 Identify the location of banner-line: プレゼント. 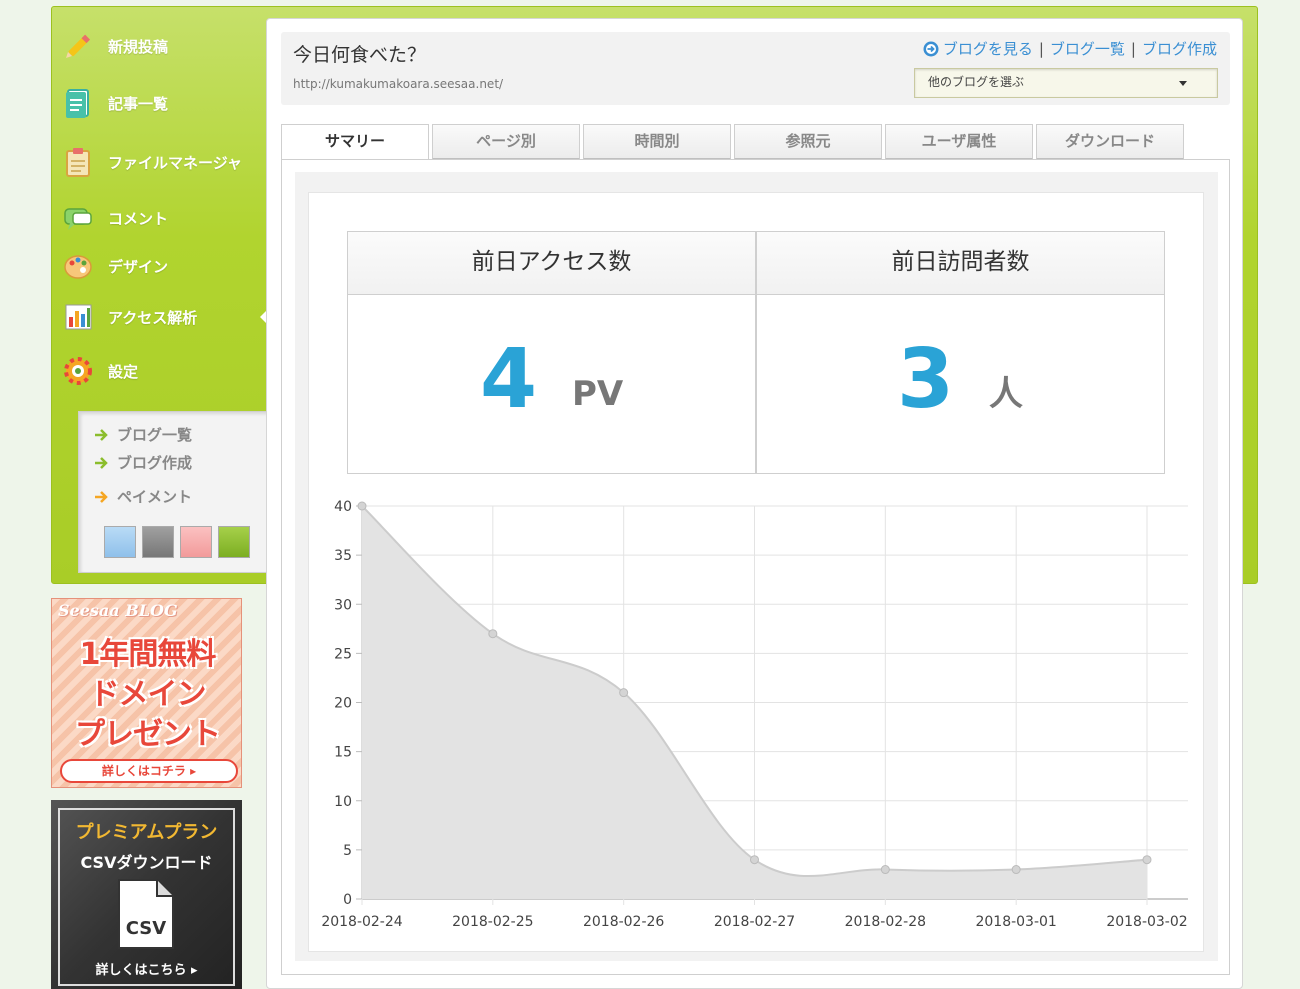
(148, 734).